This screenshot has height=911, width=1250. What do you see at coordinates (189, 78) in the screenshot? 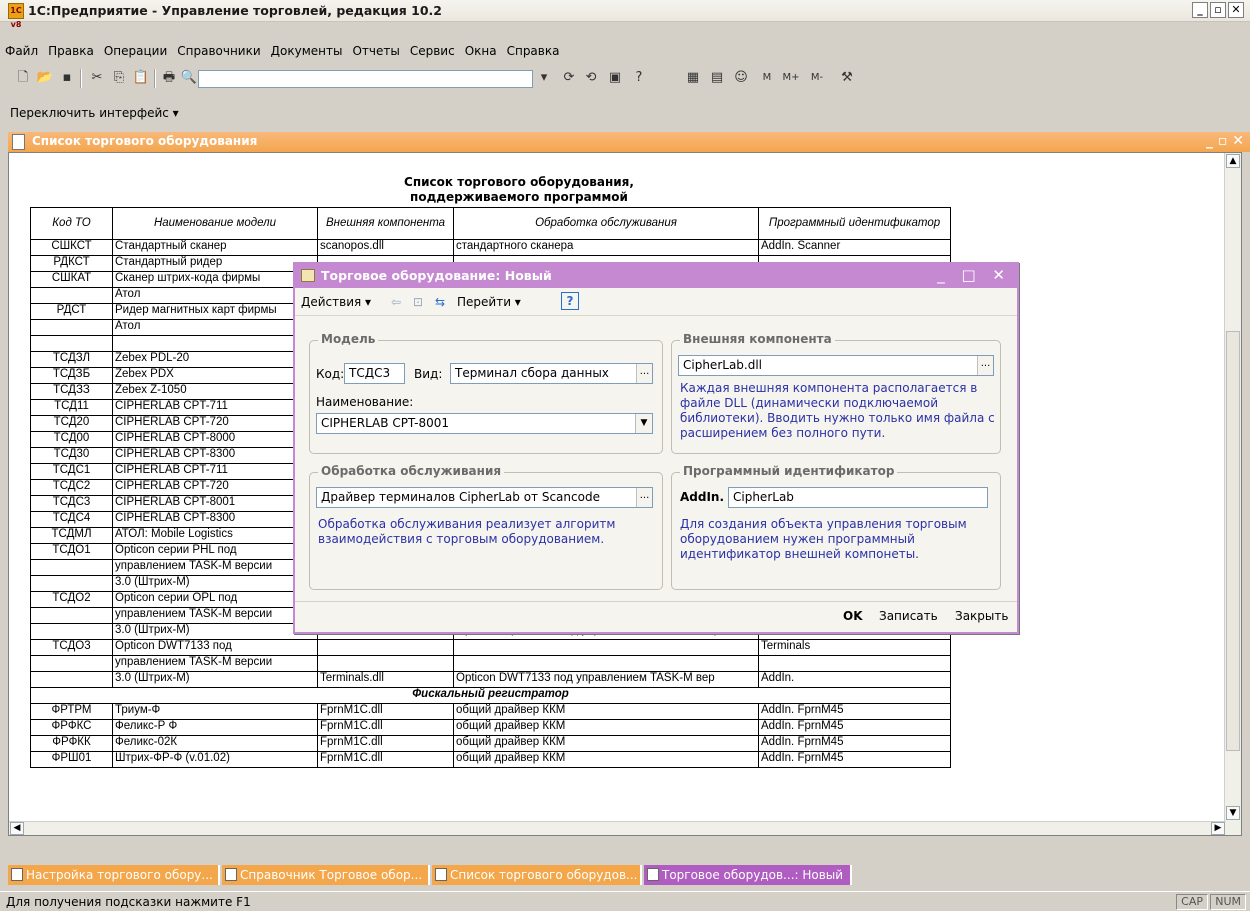
I see `preview-icon: 🔍` at bounding box center [189, 78].